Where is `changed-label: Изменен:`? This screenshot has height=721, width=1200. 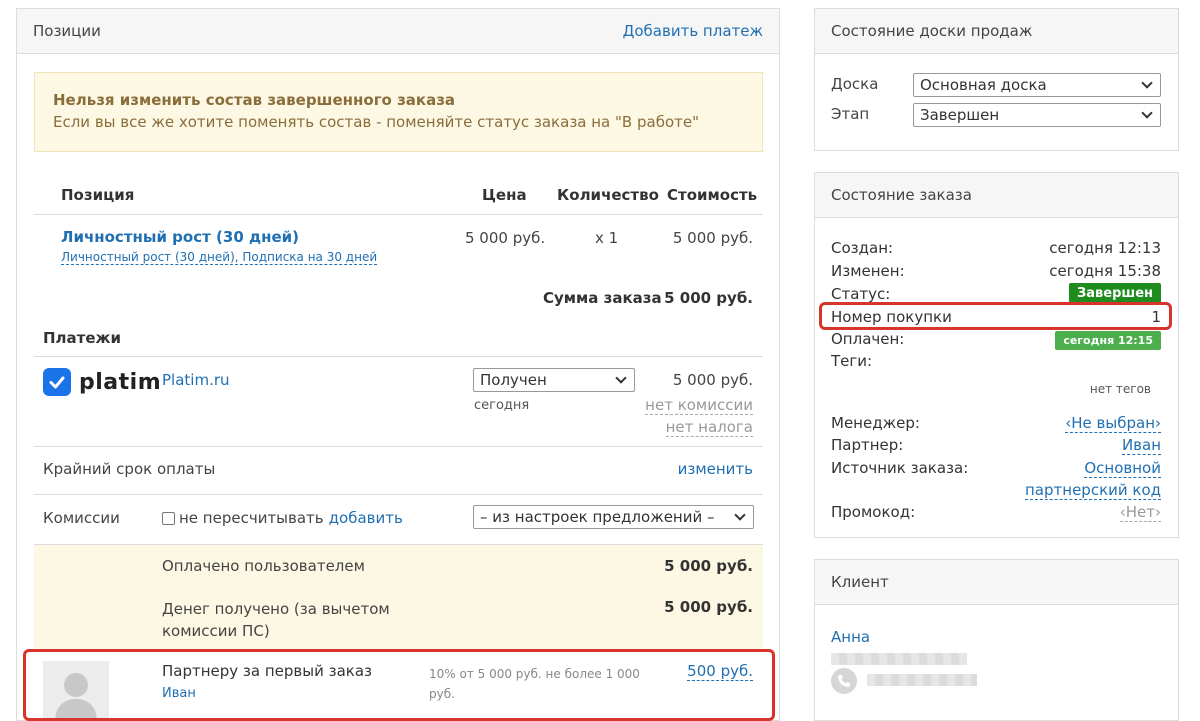 changed-label: Изменен: is located at coordinates (868, 271).